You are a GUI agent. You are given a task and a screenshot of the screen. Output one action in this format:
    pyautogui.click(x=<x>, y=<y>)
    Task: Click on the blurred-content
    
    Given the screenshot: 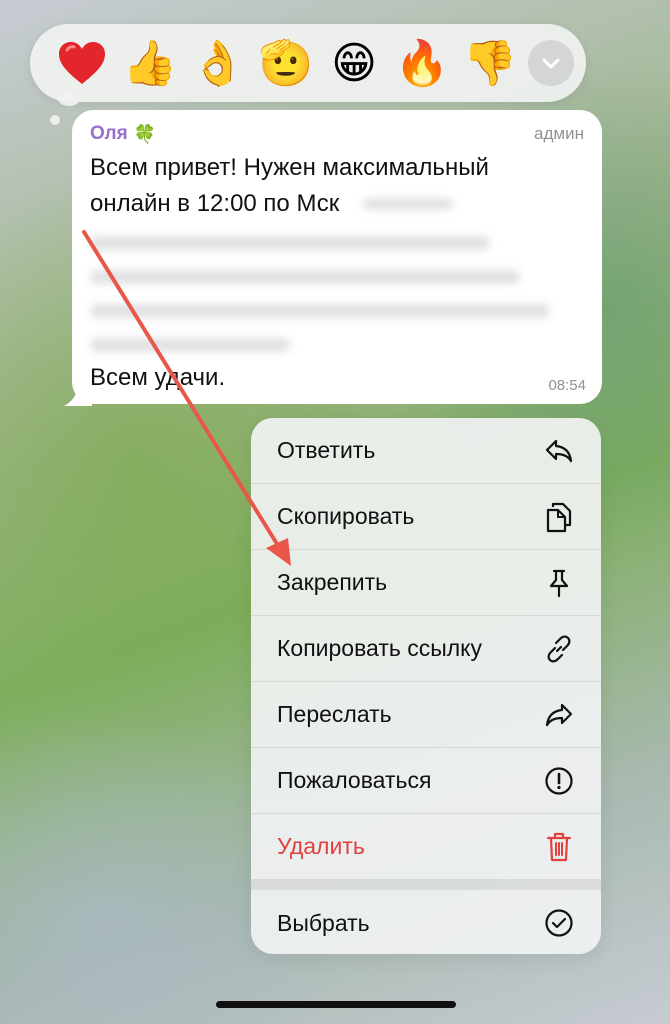 What is the action you would take?
    pyautogui.click(x=337, y=294)
    